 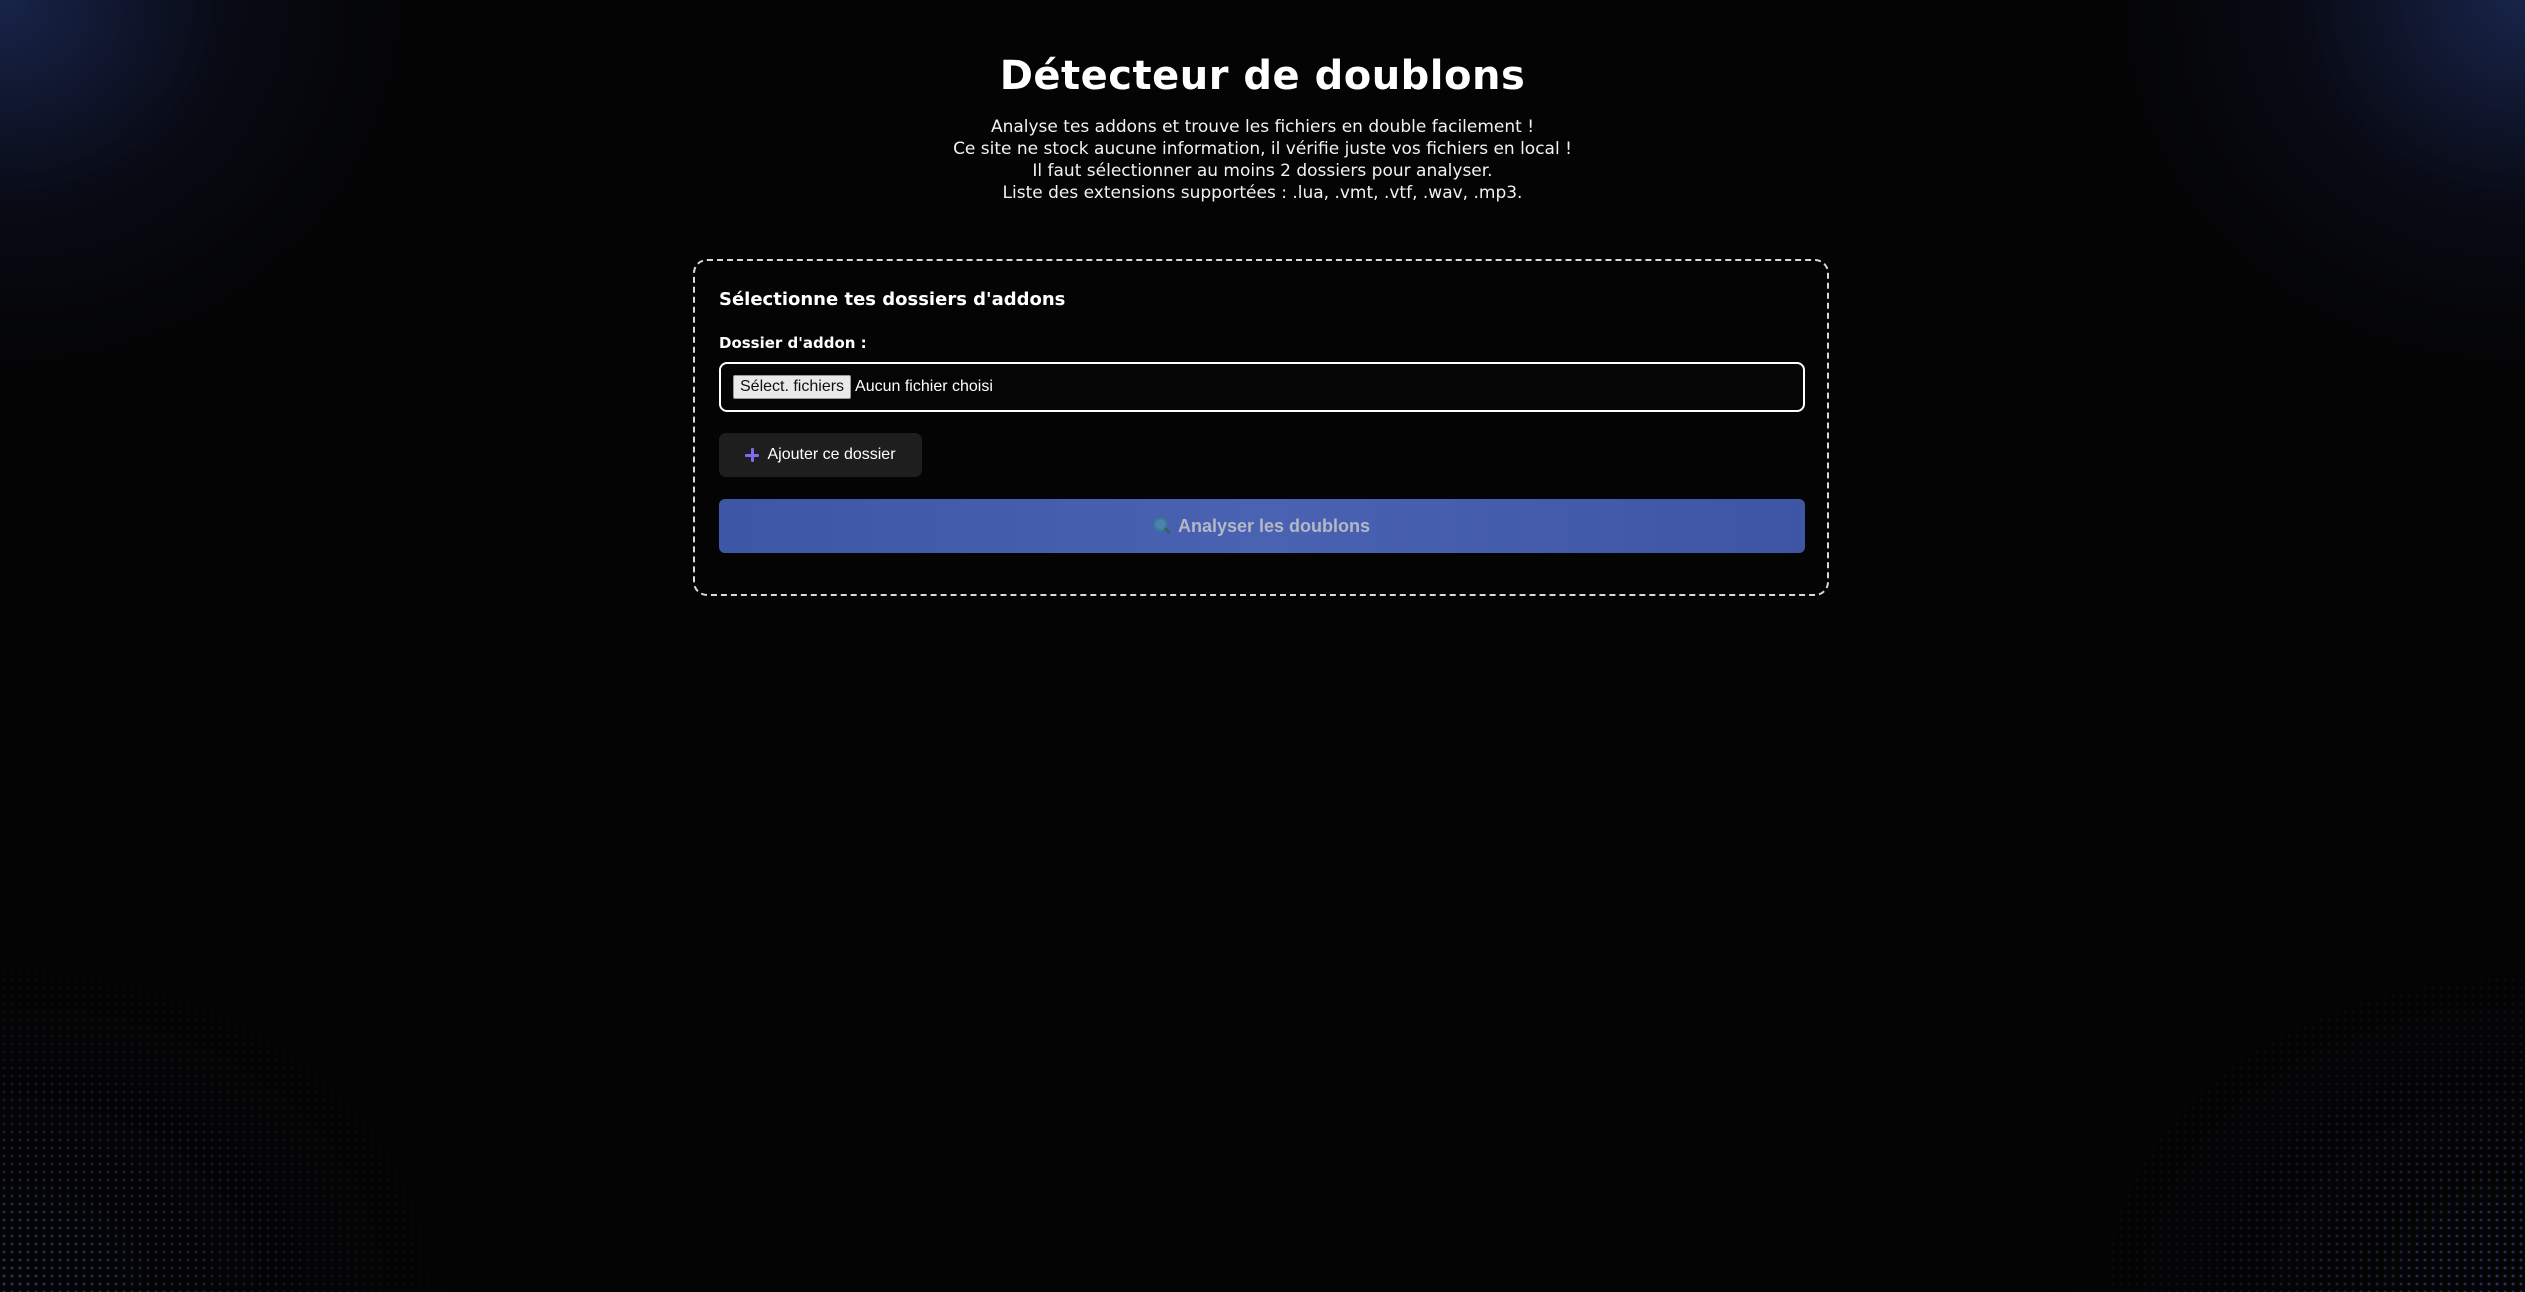 I want to click on search-icon, so click(x=1162, y=526).